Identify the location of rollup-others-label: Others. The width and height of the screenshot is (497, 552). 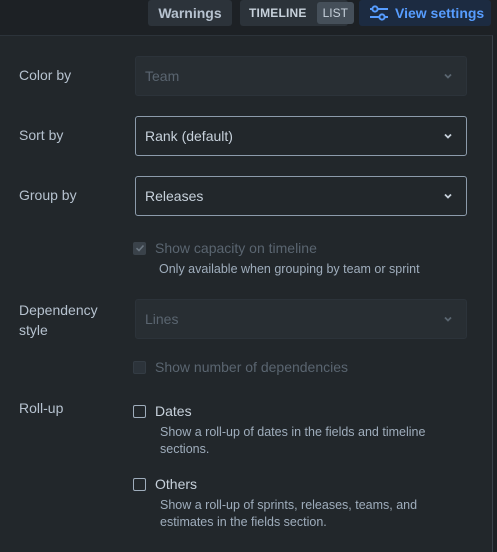
(176, 484).